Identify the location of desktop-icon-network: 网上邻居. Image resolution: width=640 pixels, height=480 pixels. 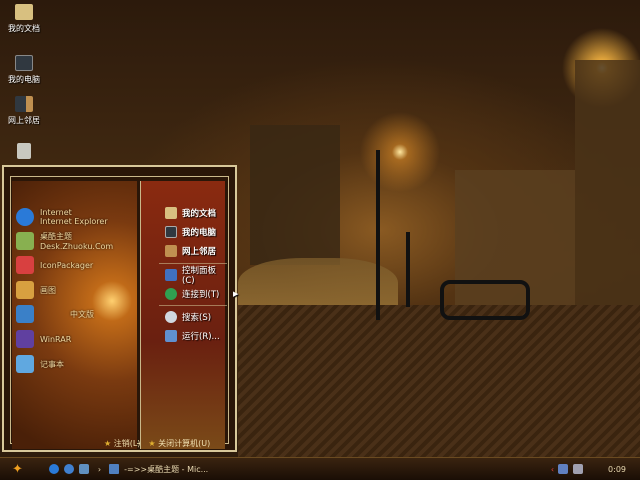
(24, 111).